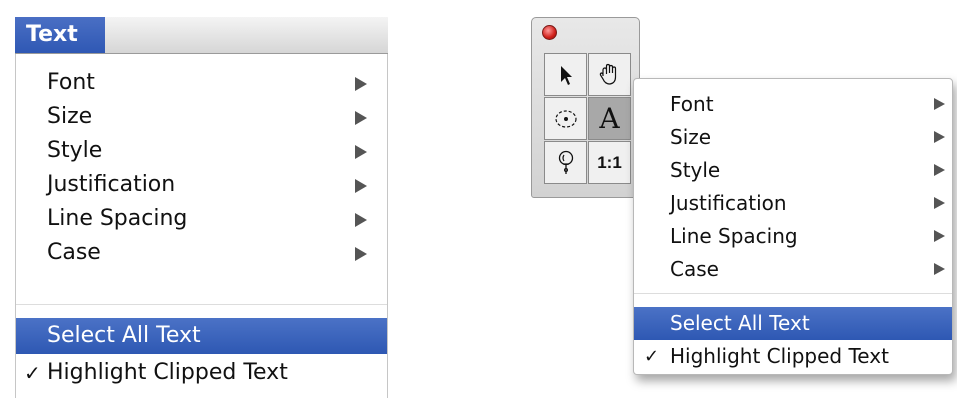 The height and width of the screenshot is (398, 957). I want to click on pin-tool-button, so click(565, 162).